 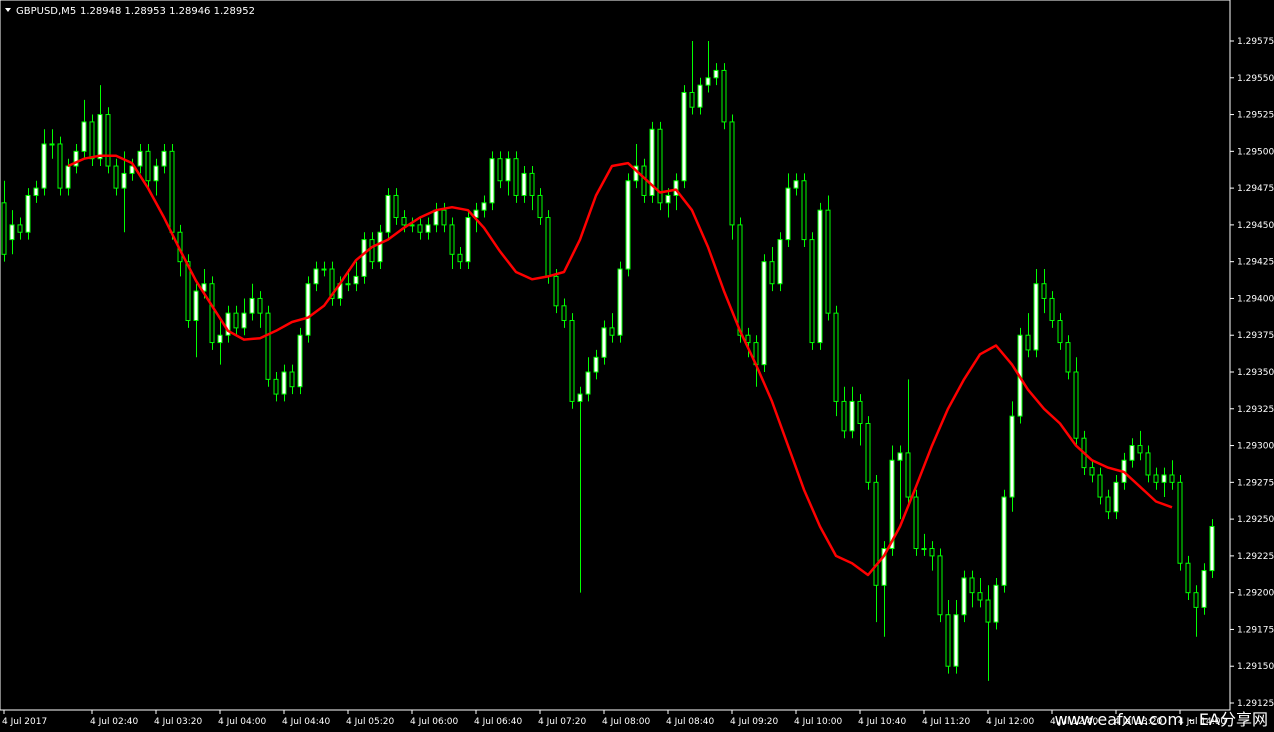 What do you see at coordinates (434, 722) in the screenshot?
I see `time-tick-label: 4 Jul 06:00` at bounding box center [434, 722].